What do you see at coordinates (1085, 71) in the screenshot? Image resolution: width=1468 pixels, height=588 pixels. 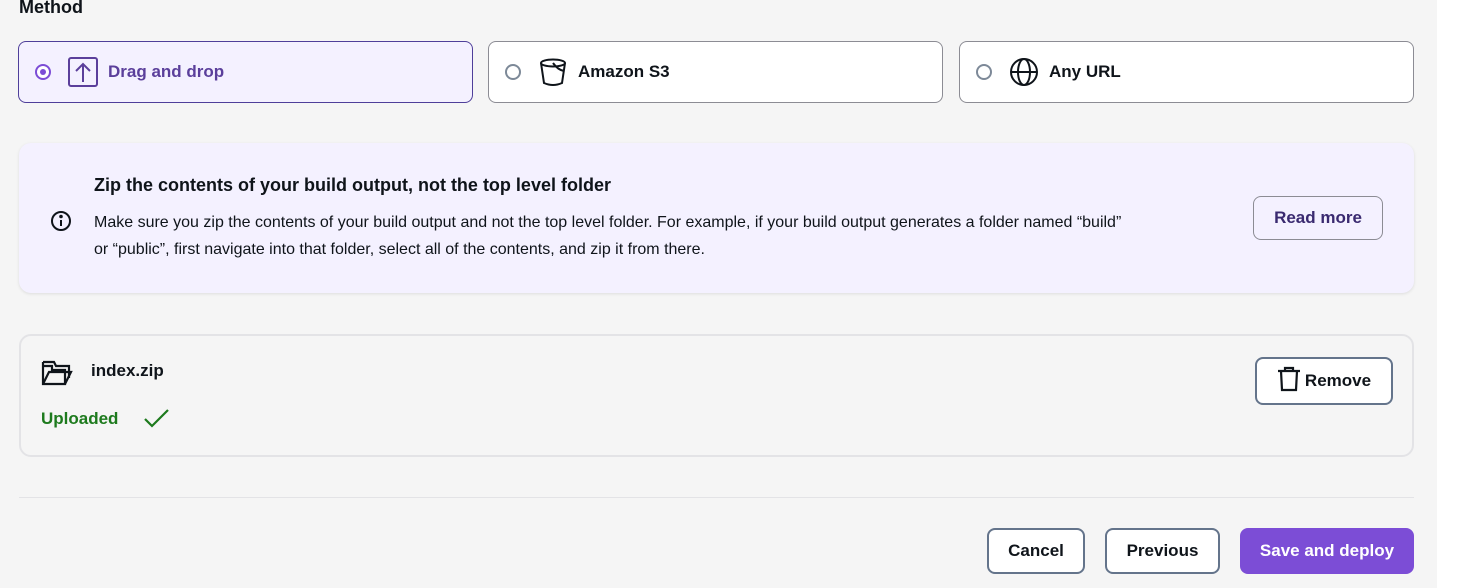 I see `method-label-any-url: Any URL` at bounding box center [1085, 71].